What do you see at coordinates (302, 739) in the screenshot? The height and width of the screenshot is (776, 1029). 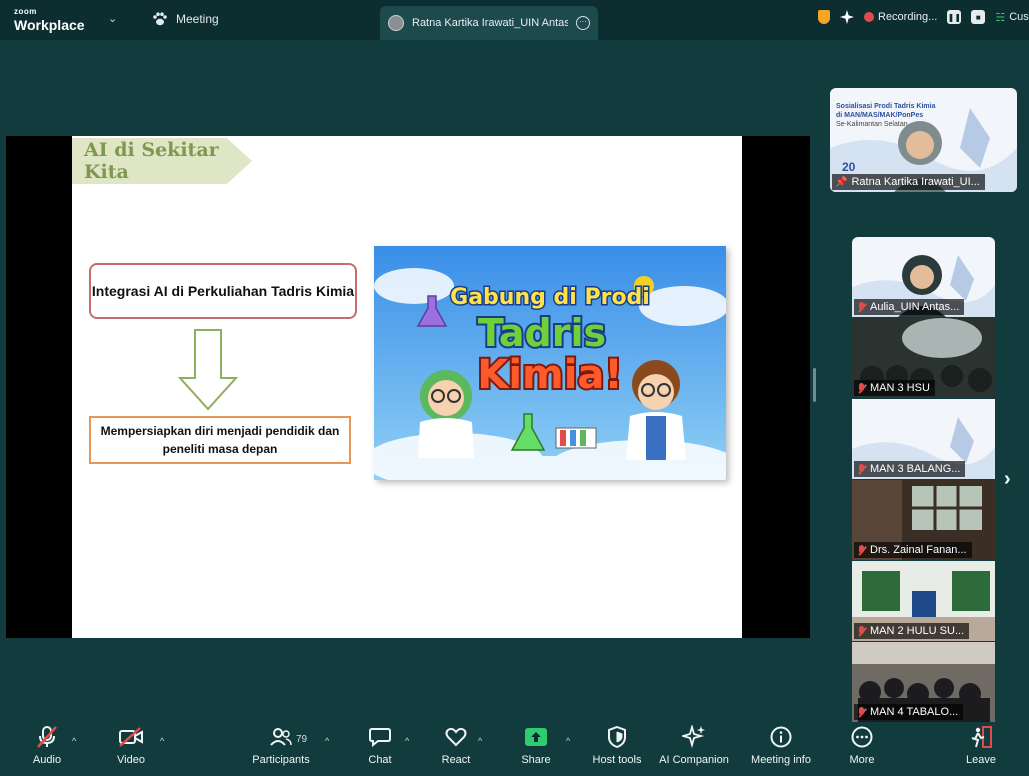 I see `participants-count: 79` at bounding box center [302, 739].